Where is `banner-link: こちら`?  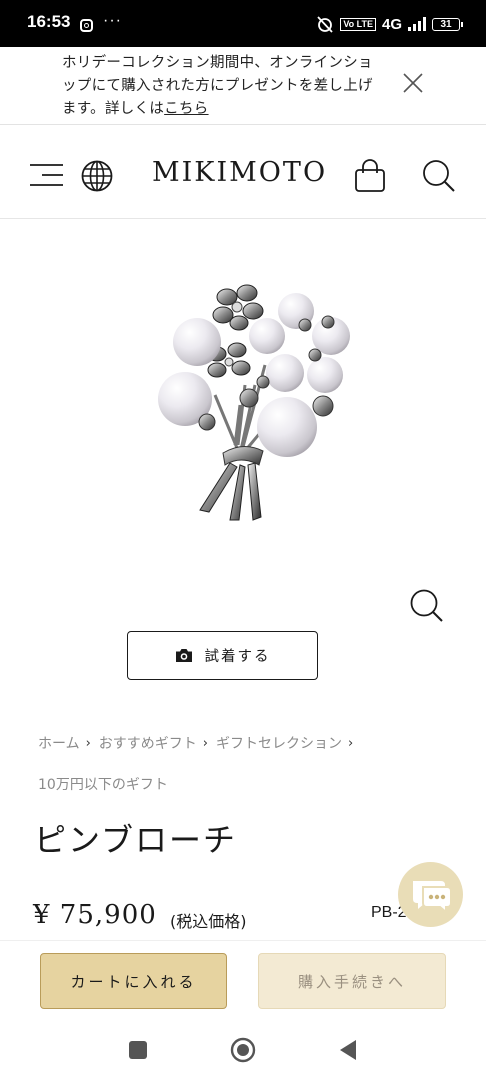 banner-link: こちら is located at coordinates (186, 109).